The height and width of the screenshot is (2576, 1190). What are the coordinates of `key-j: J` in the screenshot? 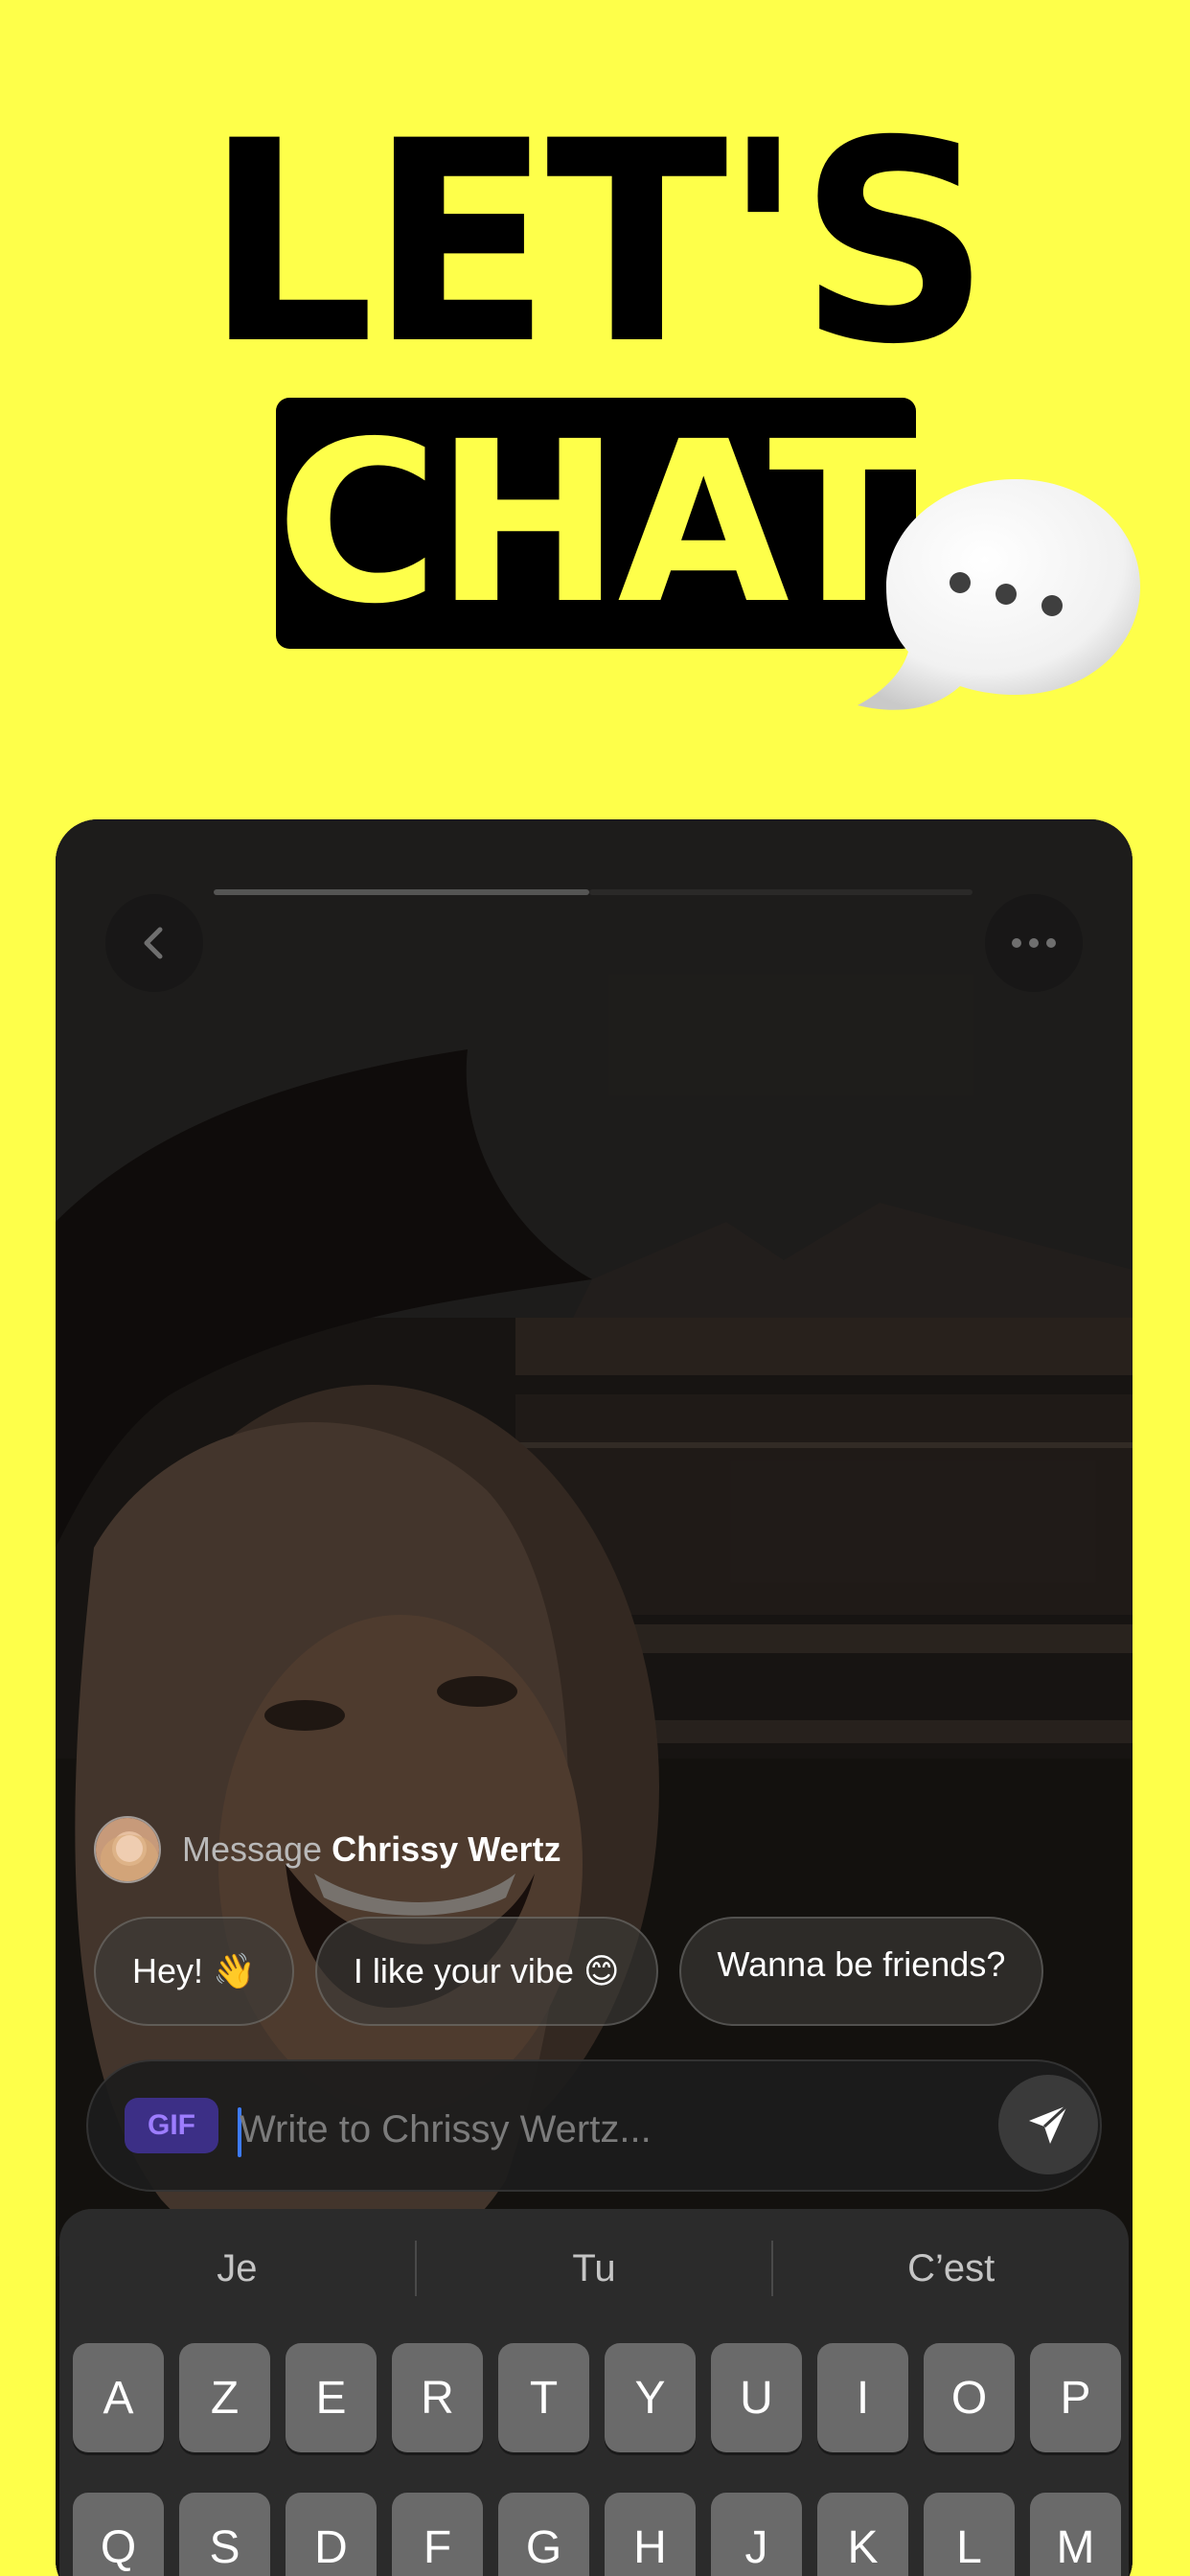 It's located at (757, 2534).